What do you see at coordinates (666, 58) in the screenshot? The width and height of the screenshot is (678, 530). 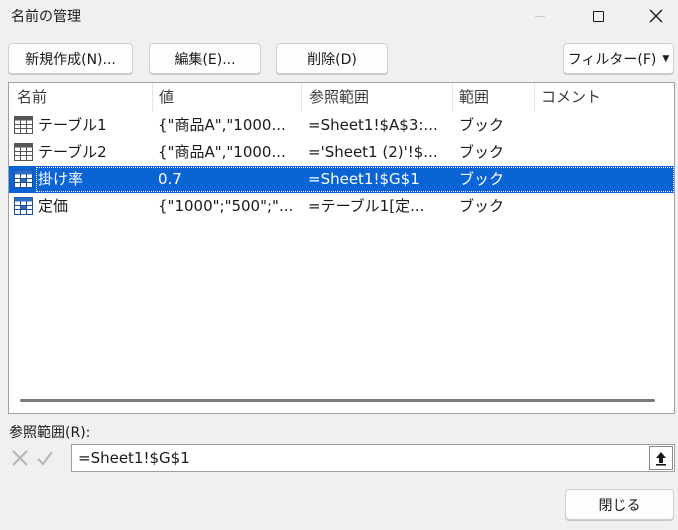 I see `caret-down-icon: ▼` at bounding box center [666, 58].